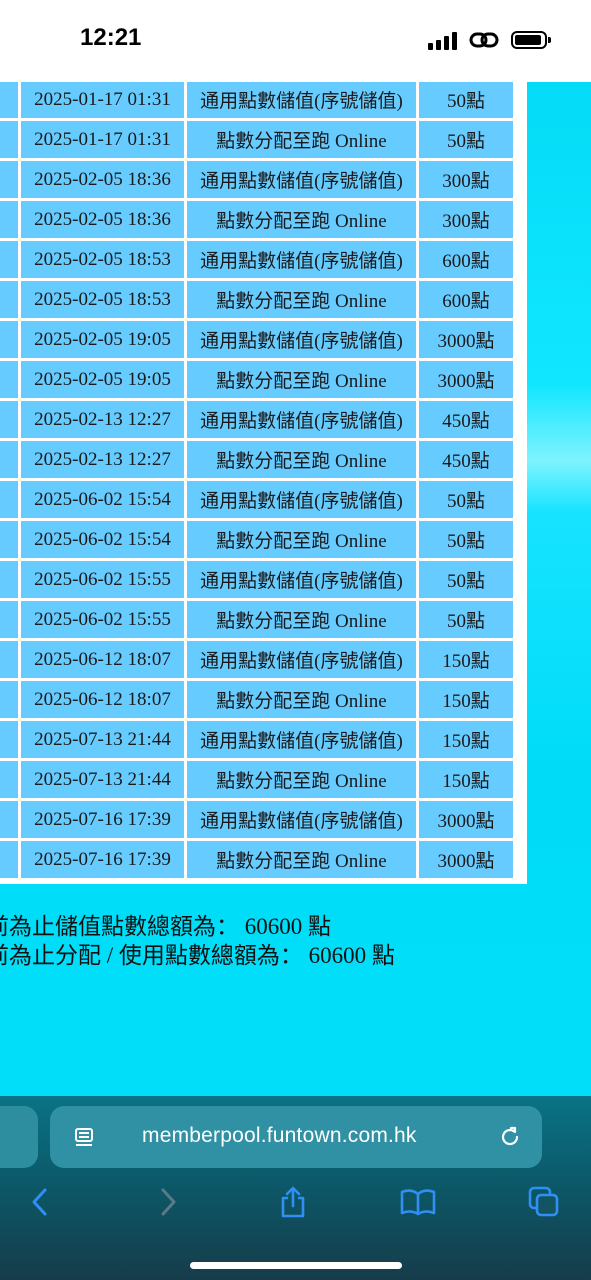  Describe the element at coordinates (256, 99) in the screenshot. I see `table-row: 2025-01-17 01:31 通用點數儲值(序號儲值) 50點` at that location.